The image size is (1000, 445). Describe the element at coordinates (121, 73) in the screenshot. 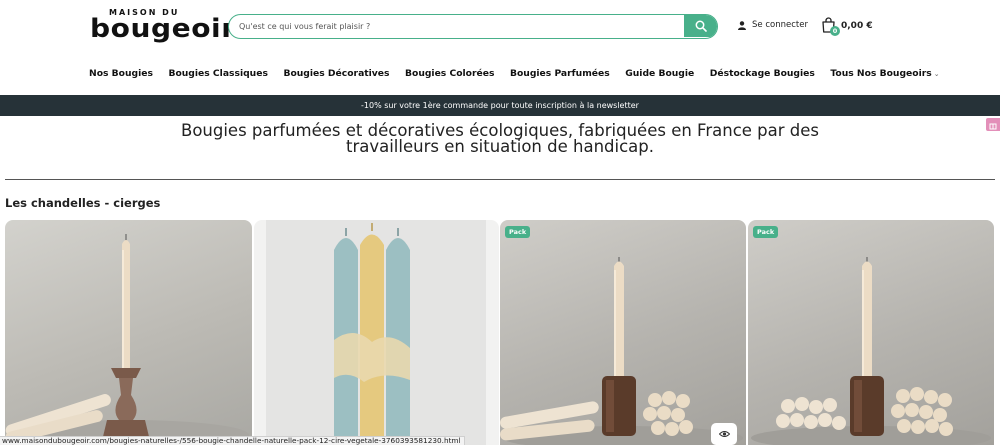

I see `nav-item-nos-bougies: Nos Bougies` at that location.